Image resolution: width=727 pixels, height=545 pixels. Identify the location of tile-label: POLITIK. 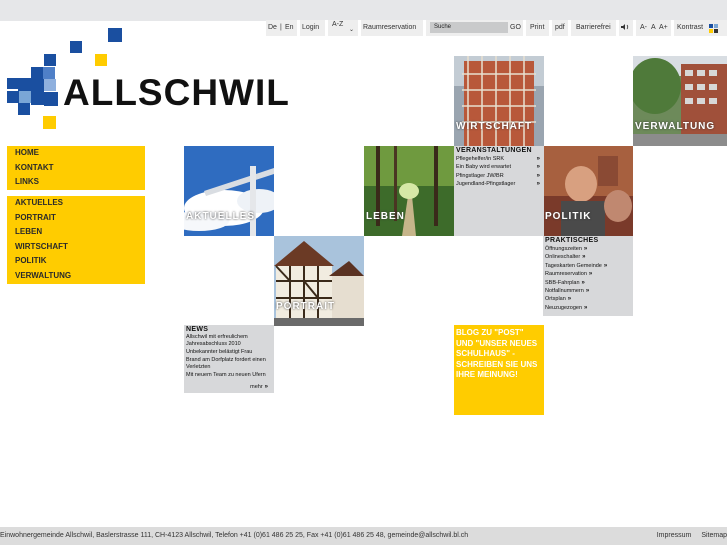
(568, 216).